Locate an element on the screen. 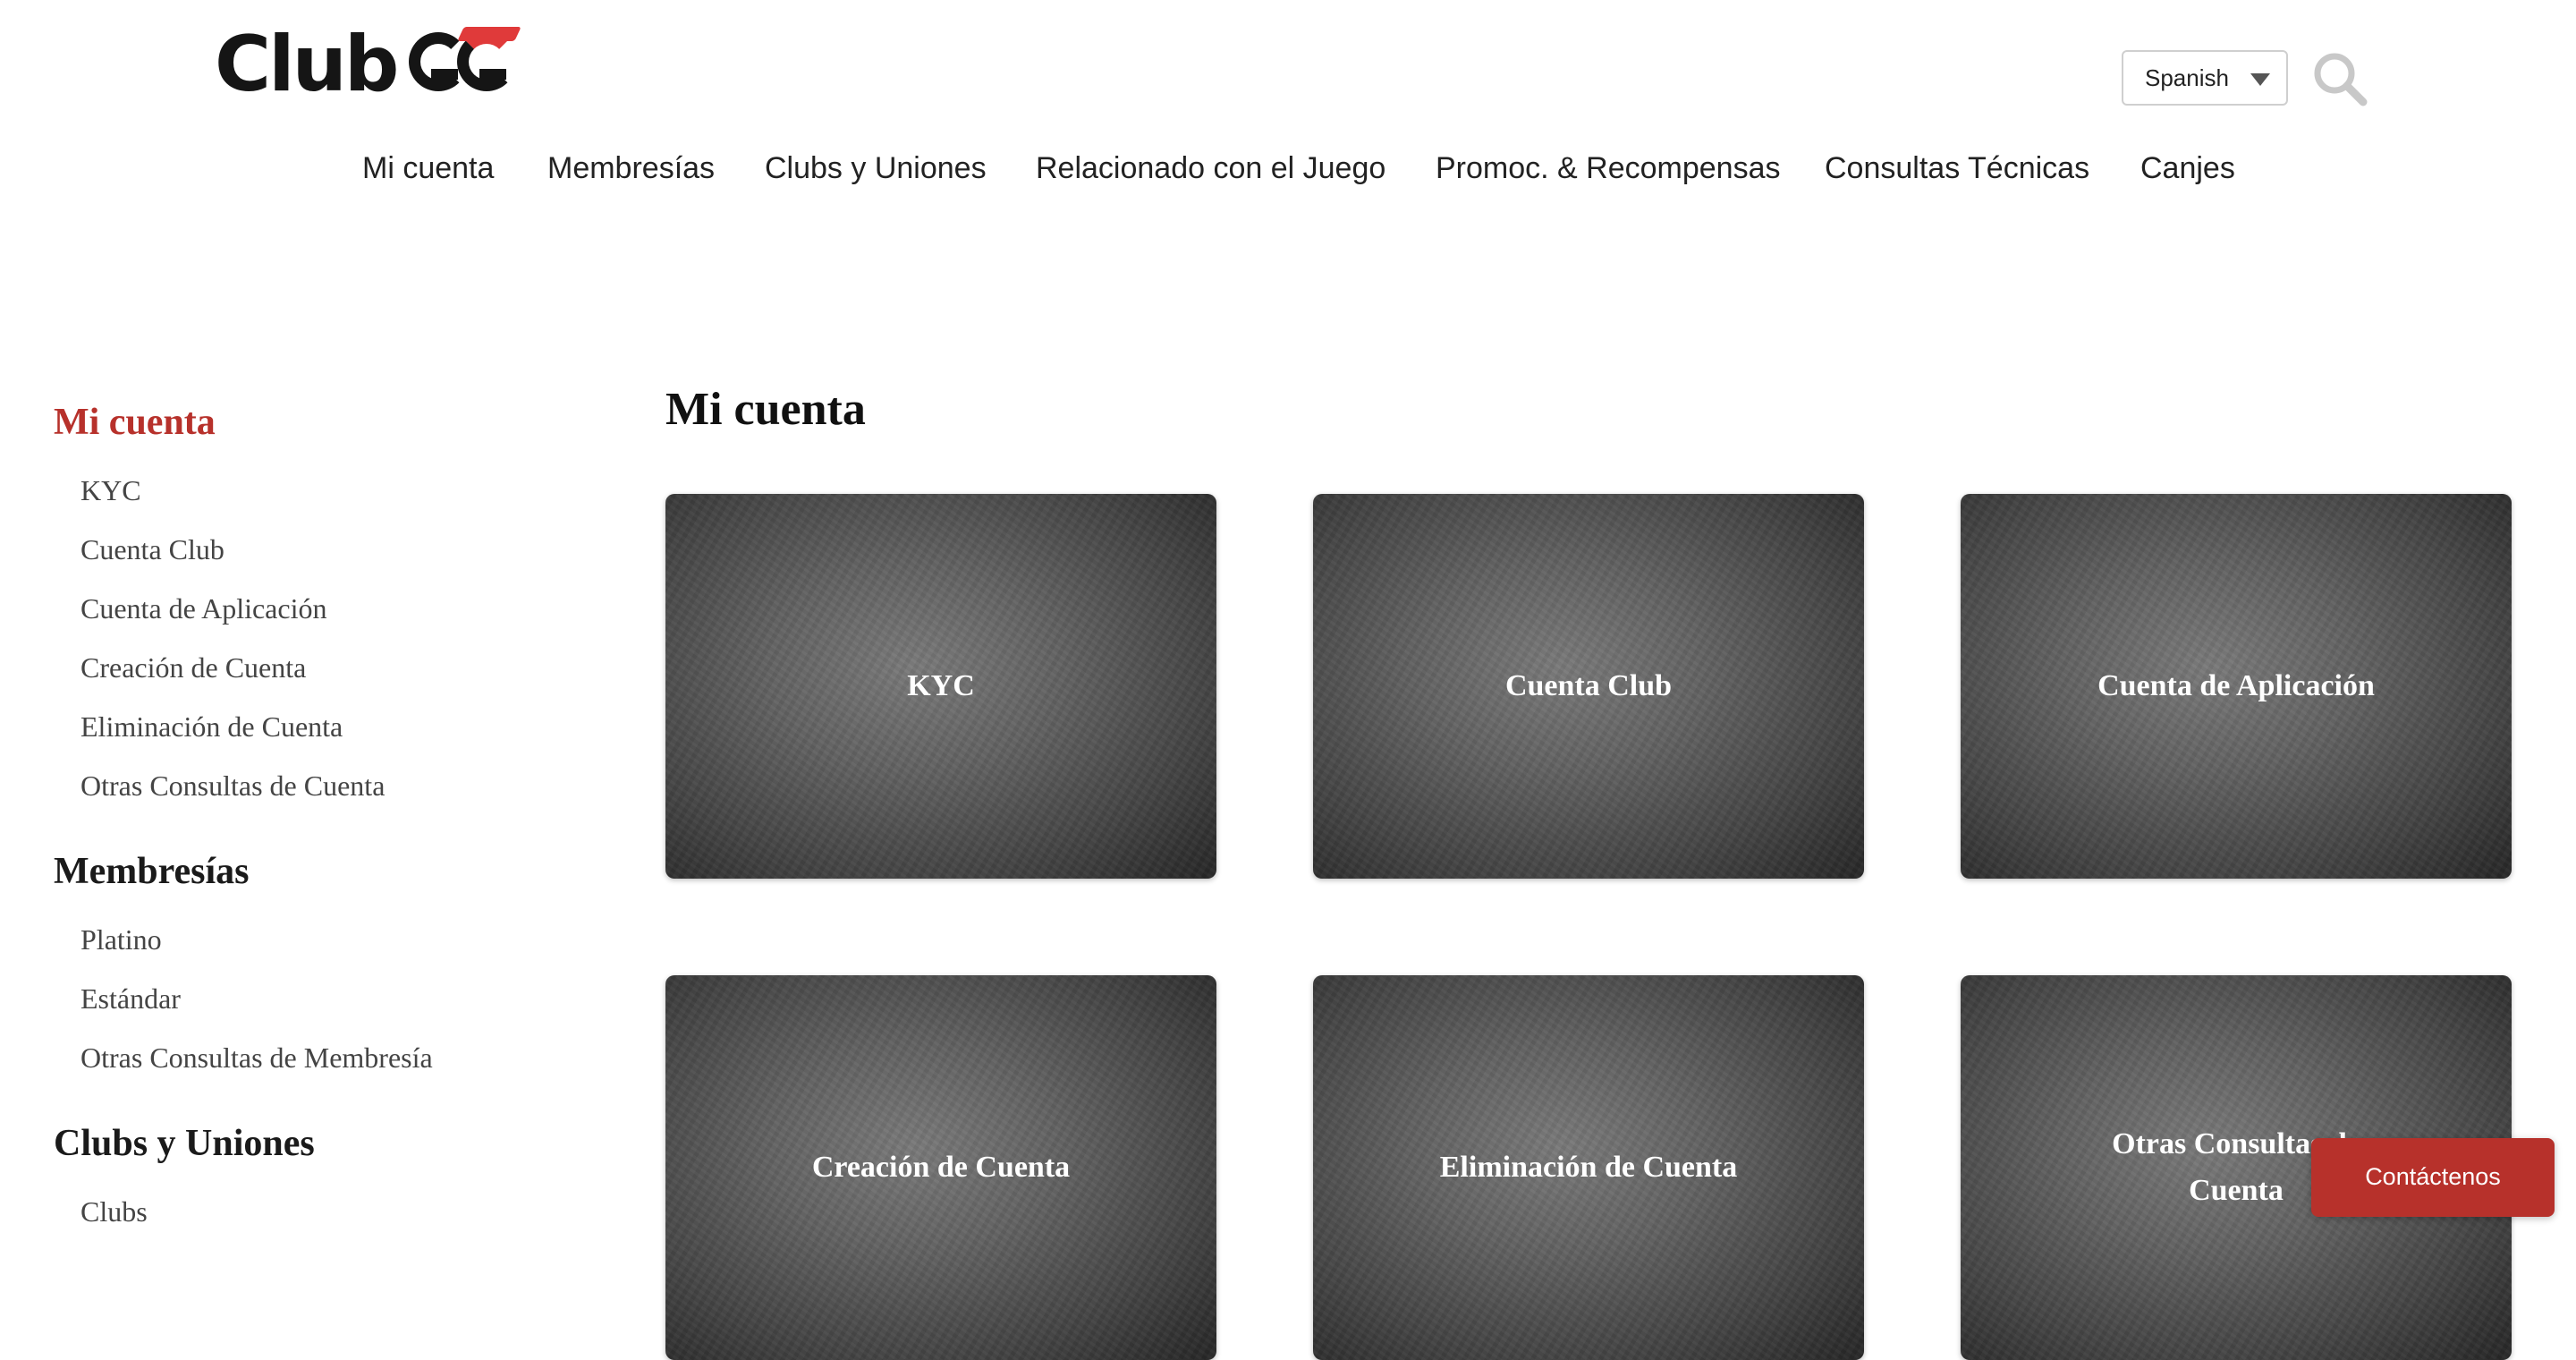 The width and height of the screenshot is (2576, 1360). nav-item-membresias: Membresías is located at coordinates (631, 168).